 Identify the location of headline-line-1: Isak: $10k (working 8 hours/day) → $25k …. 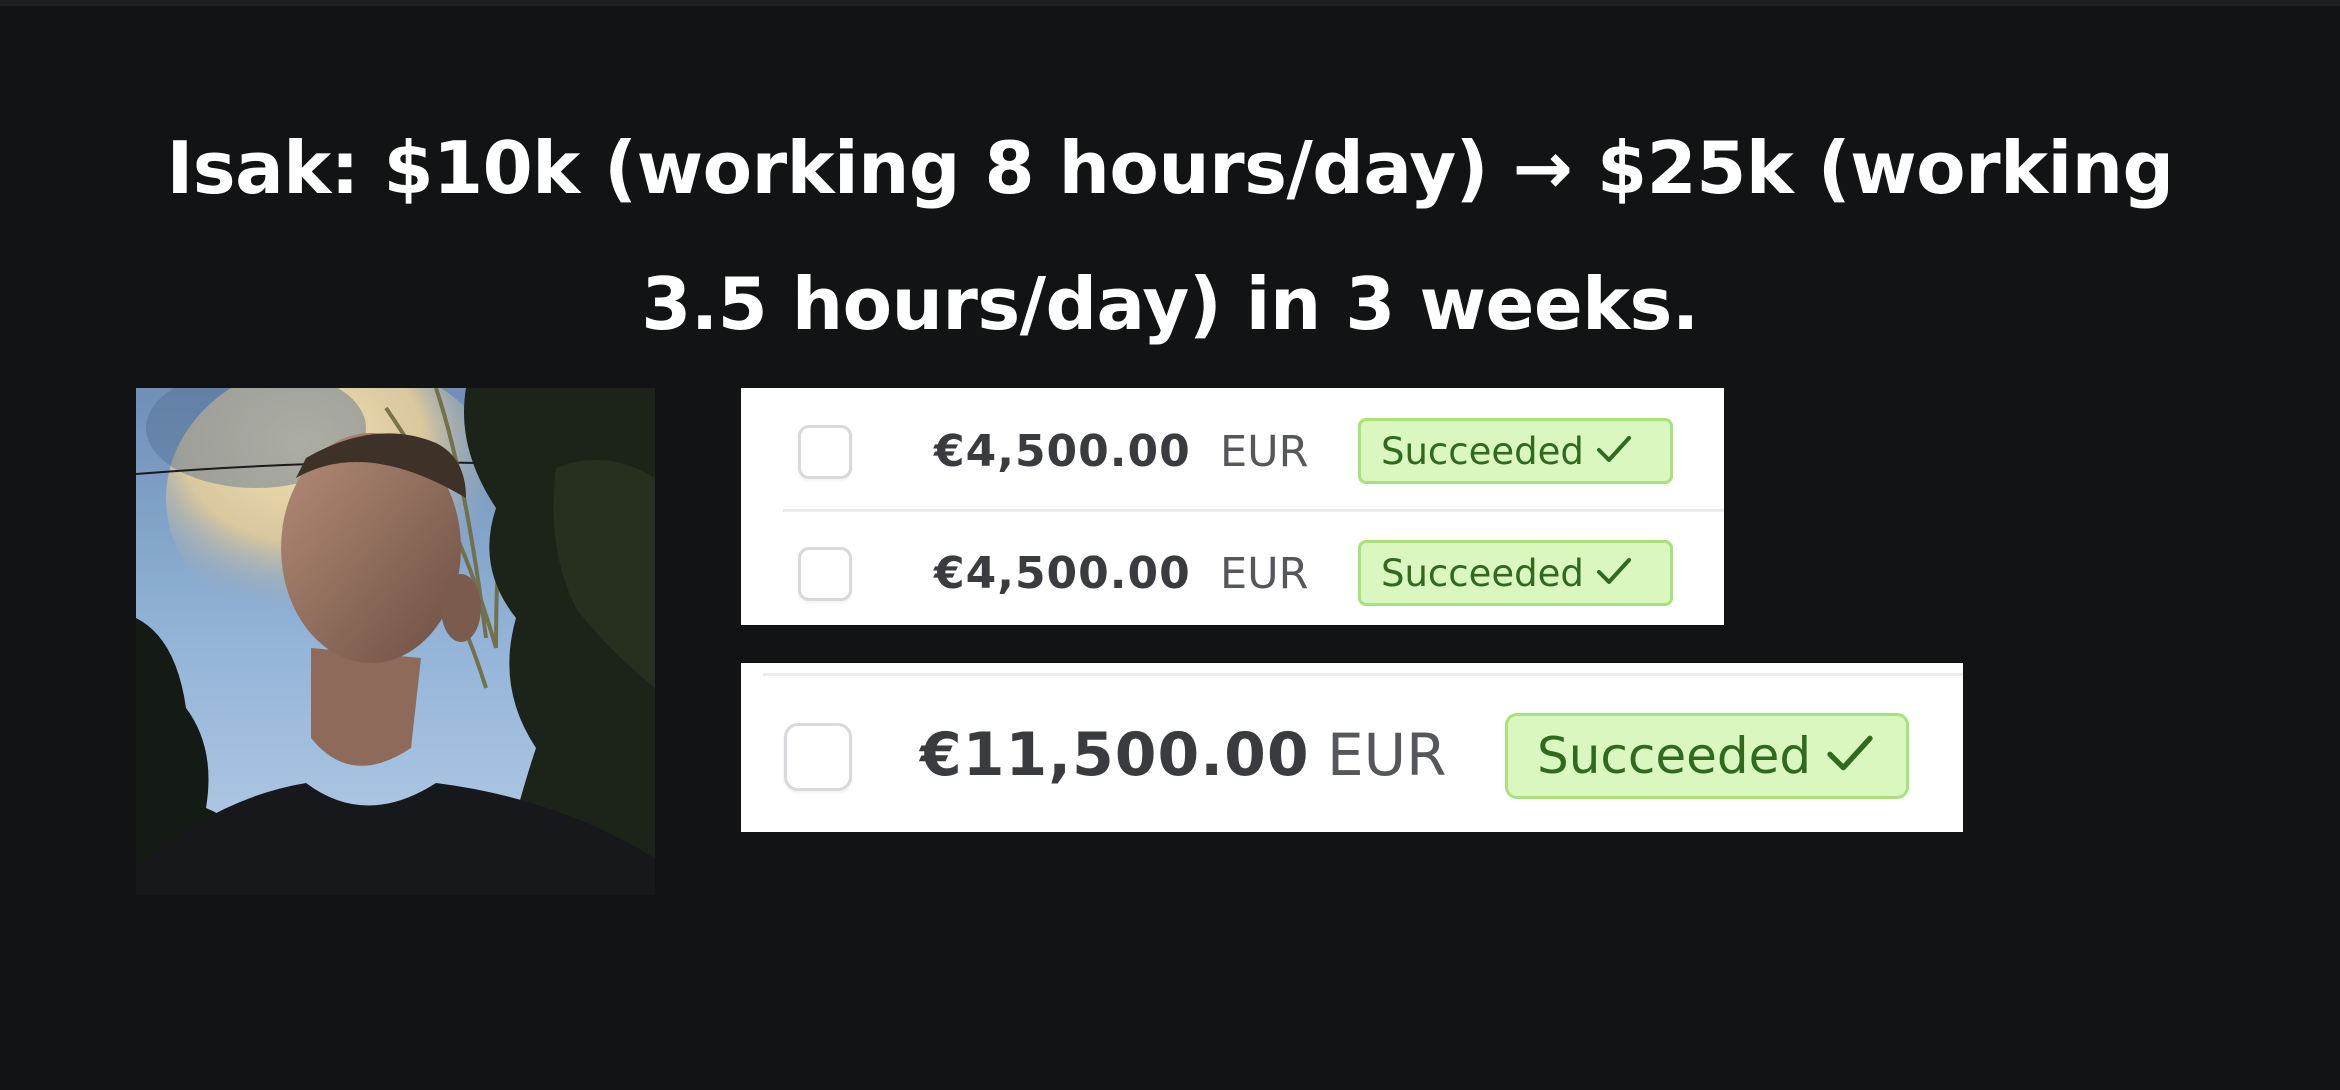
(1170, 168).